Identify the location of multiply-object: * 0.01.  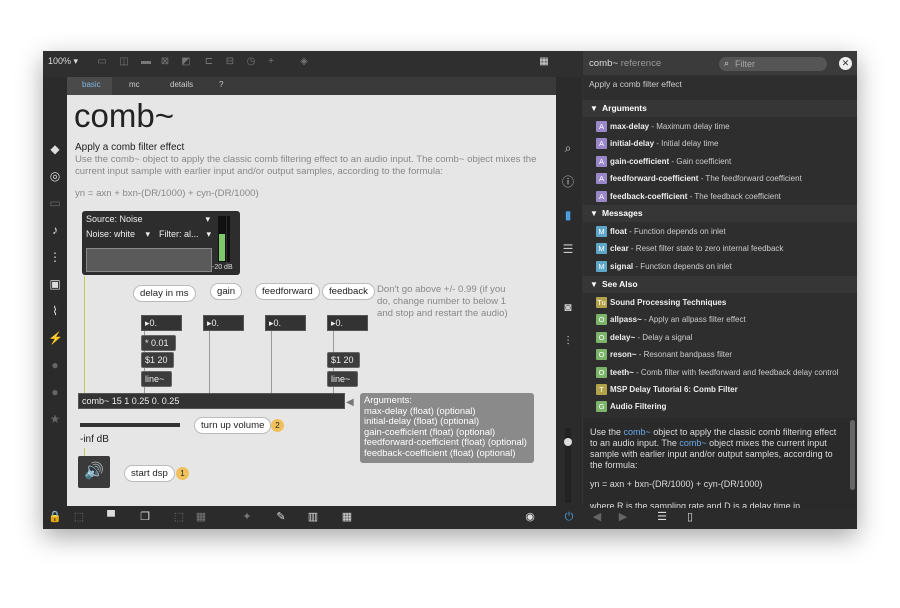
(158, 343).